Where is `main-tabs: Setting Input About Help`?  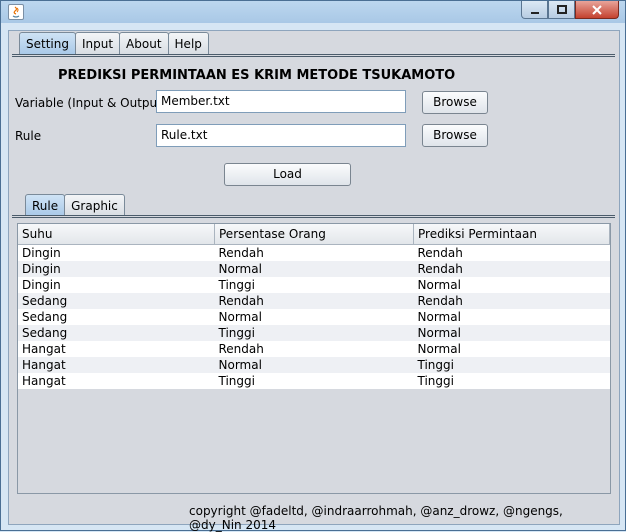 main-tabs: Setting Input About Help is located at coordinates (114, 43).